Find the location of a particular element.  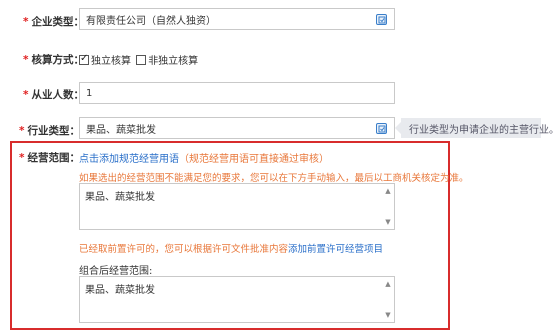

permit-line: 已经取前置许可的，您可以根据许可文件批准内容添加前置许可经营项目 is located at coordinates (231, 248).